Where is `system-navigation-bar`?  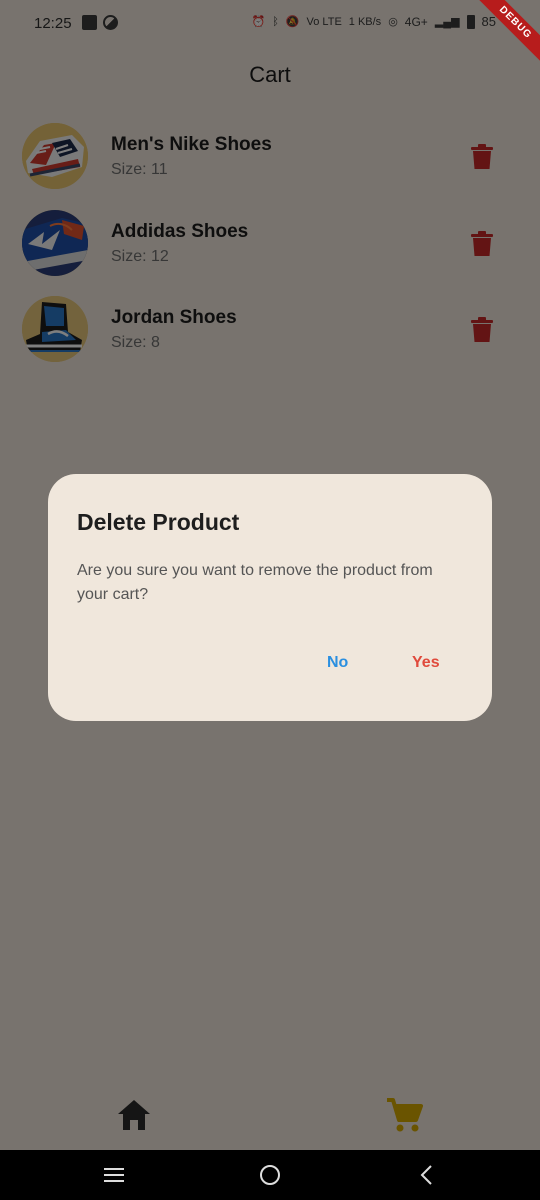 system-navigation-bar is located at coordinates (270, 1175).